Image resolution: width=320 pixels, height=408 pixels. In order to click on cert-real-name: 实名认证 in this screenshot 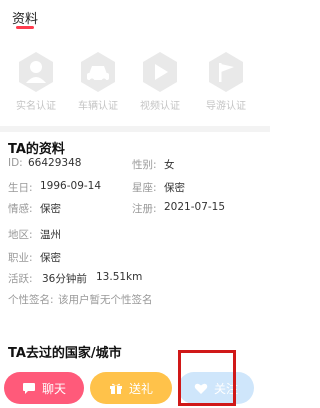, I will do `click(36, 81)`.